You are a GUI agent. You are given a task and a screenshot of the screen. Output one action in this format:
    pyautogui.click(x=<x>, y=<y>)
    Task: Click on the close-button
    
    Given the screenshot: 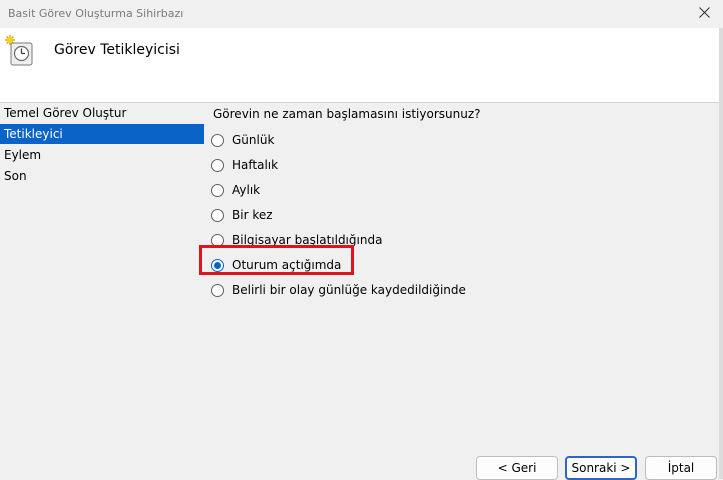 What is the action you would take?
    pyautogui.click(x=705, y=13)
    